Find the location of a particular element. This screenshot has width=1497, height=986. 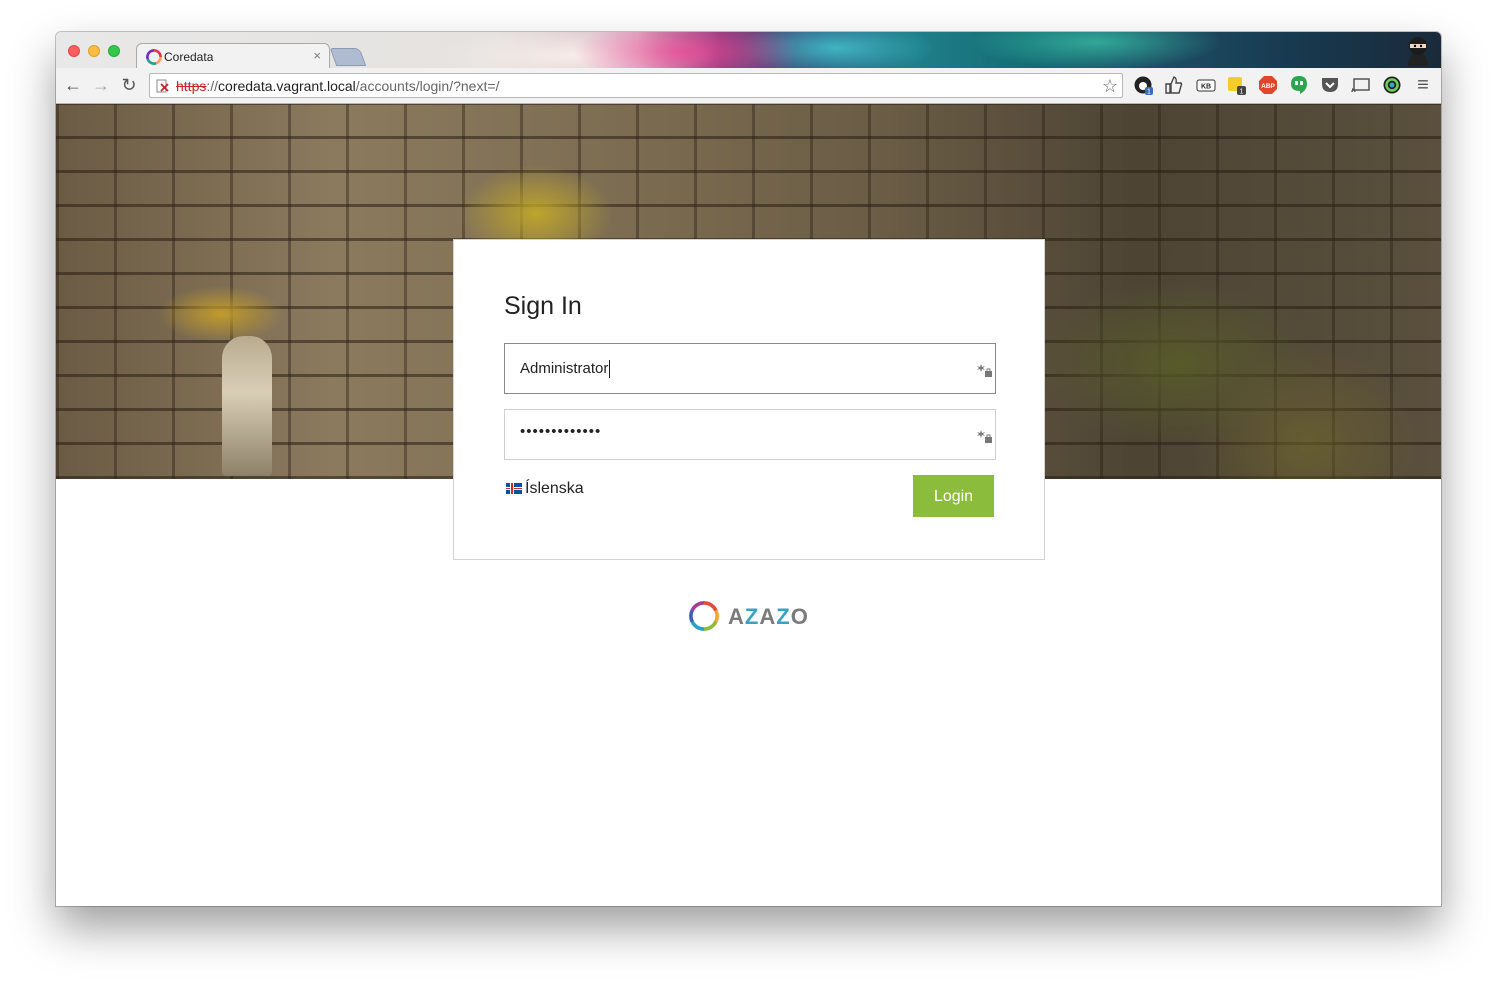

azazo-letter-z1: Z is located at coordinates (752, 616).